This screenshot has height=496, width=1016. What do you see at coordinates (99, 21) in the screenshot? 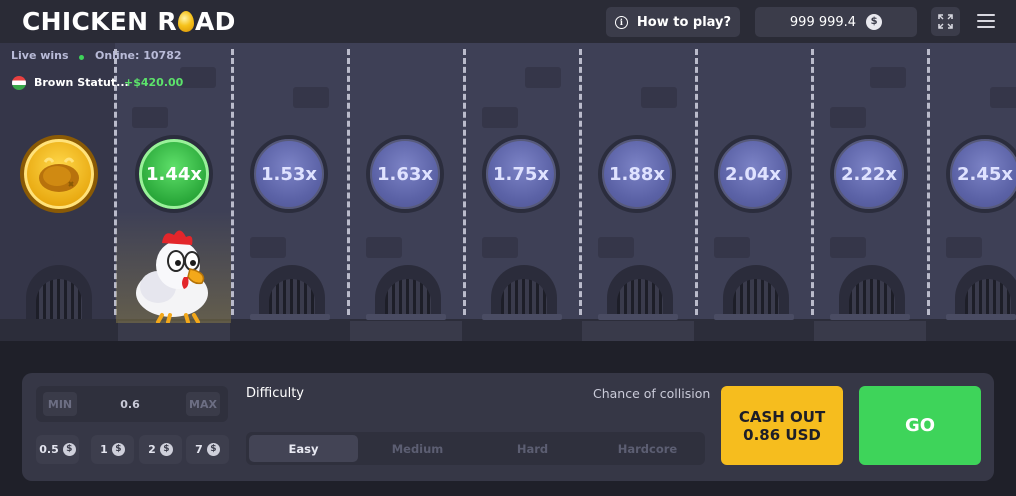
I see `logo-text-left: CHICKEN R` at bounding box center [99, 21].